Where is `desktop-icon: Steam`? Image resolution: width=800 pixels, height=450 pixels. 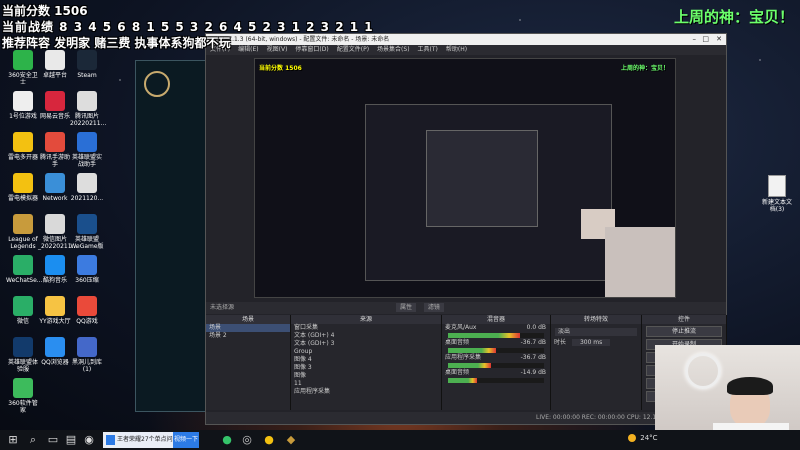
desktop-icon: Steam is located at coordinates (87, 64).